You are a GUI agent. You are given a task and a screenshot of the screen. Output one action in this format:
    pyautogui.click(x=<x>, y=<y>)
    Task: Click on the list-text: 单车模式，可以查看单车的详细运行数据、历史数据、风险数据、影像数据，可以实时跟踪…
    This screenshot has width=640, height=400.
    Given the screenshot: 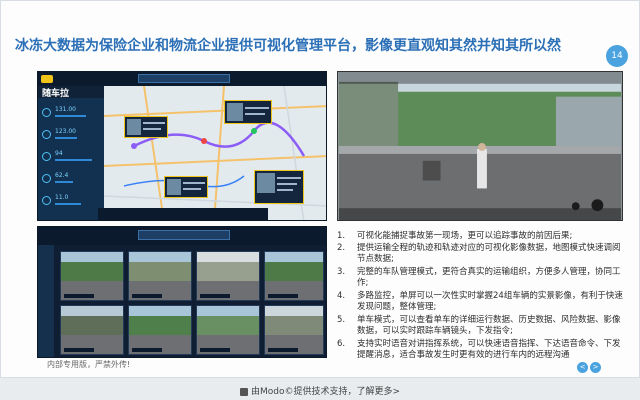 What is the action you would take?
    pyautogui.click(x=489, y=325)
    